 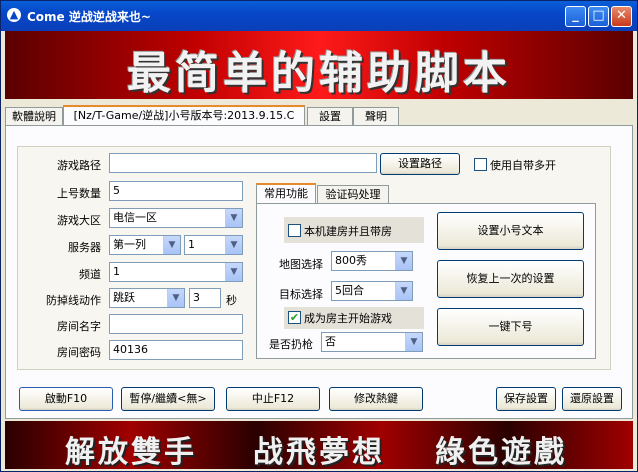 What do you see at coordinates (510, 231) in the screenshot?
I see `set-account-text-button: 设置小号文本` at bounding box center [510, 231].